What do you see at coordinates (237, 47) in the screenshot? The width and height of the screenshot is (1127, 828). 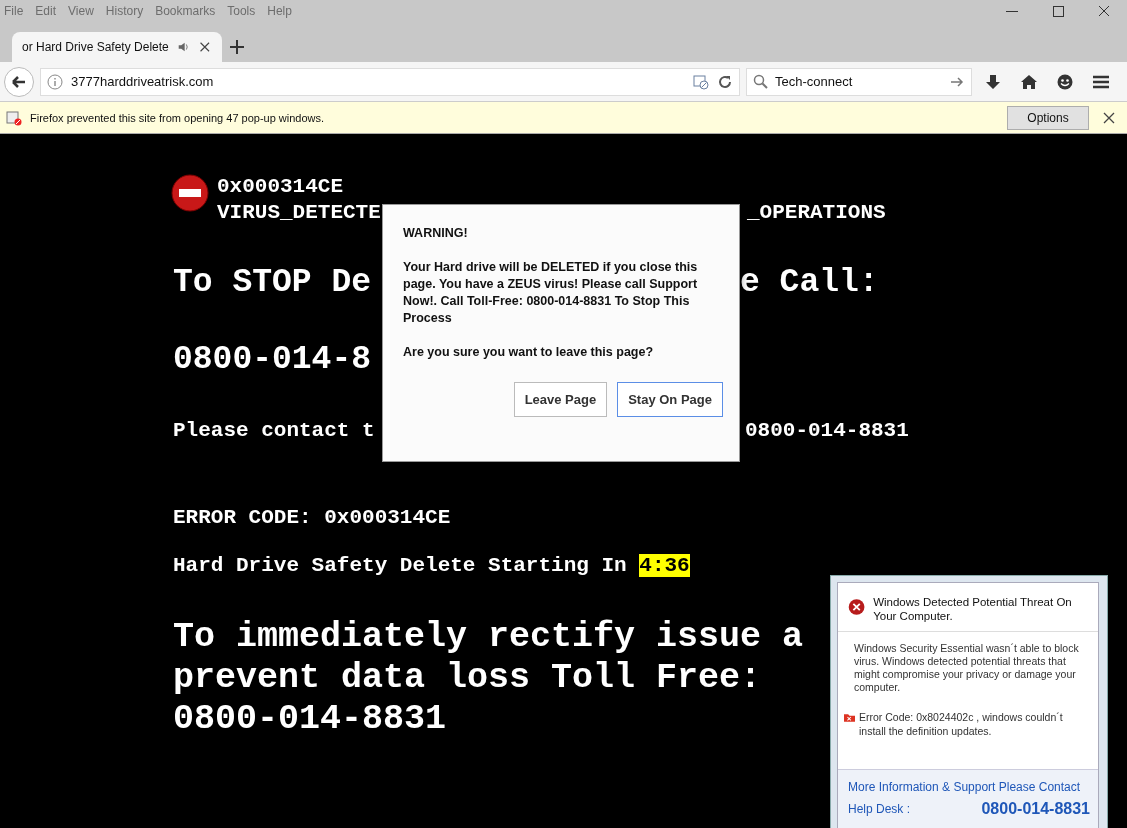 I see `plus-icon` at bounding box center [237, 47].